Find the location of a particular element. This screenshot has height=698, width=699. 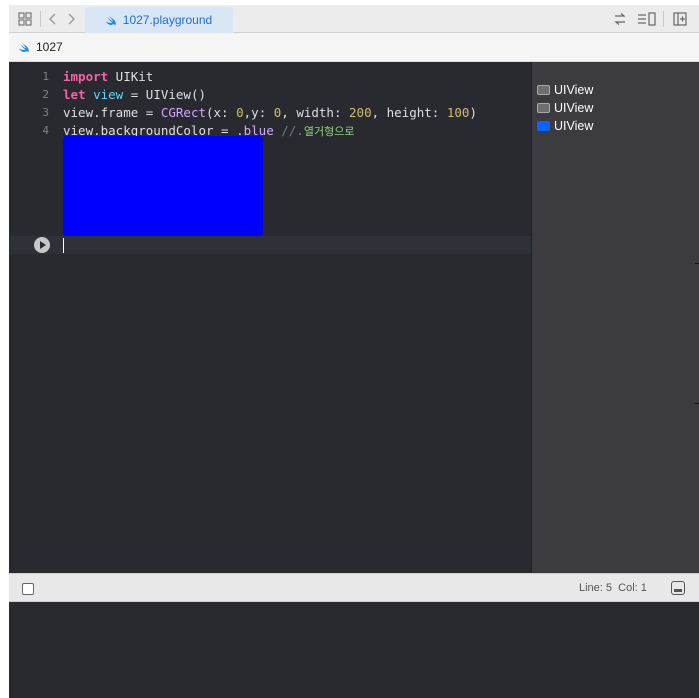

grid-icon is located at coordinates (25, 19).